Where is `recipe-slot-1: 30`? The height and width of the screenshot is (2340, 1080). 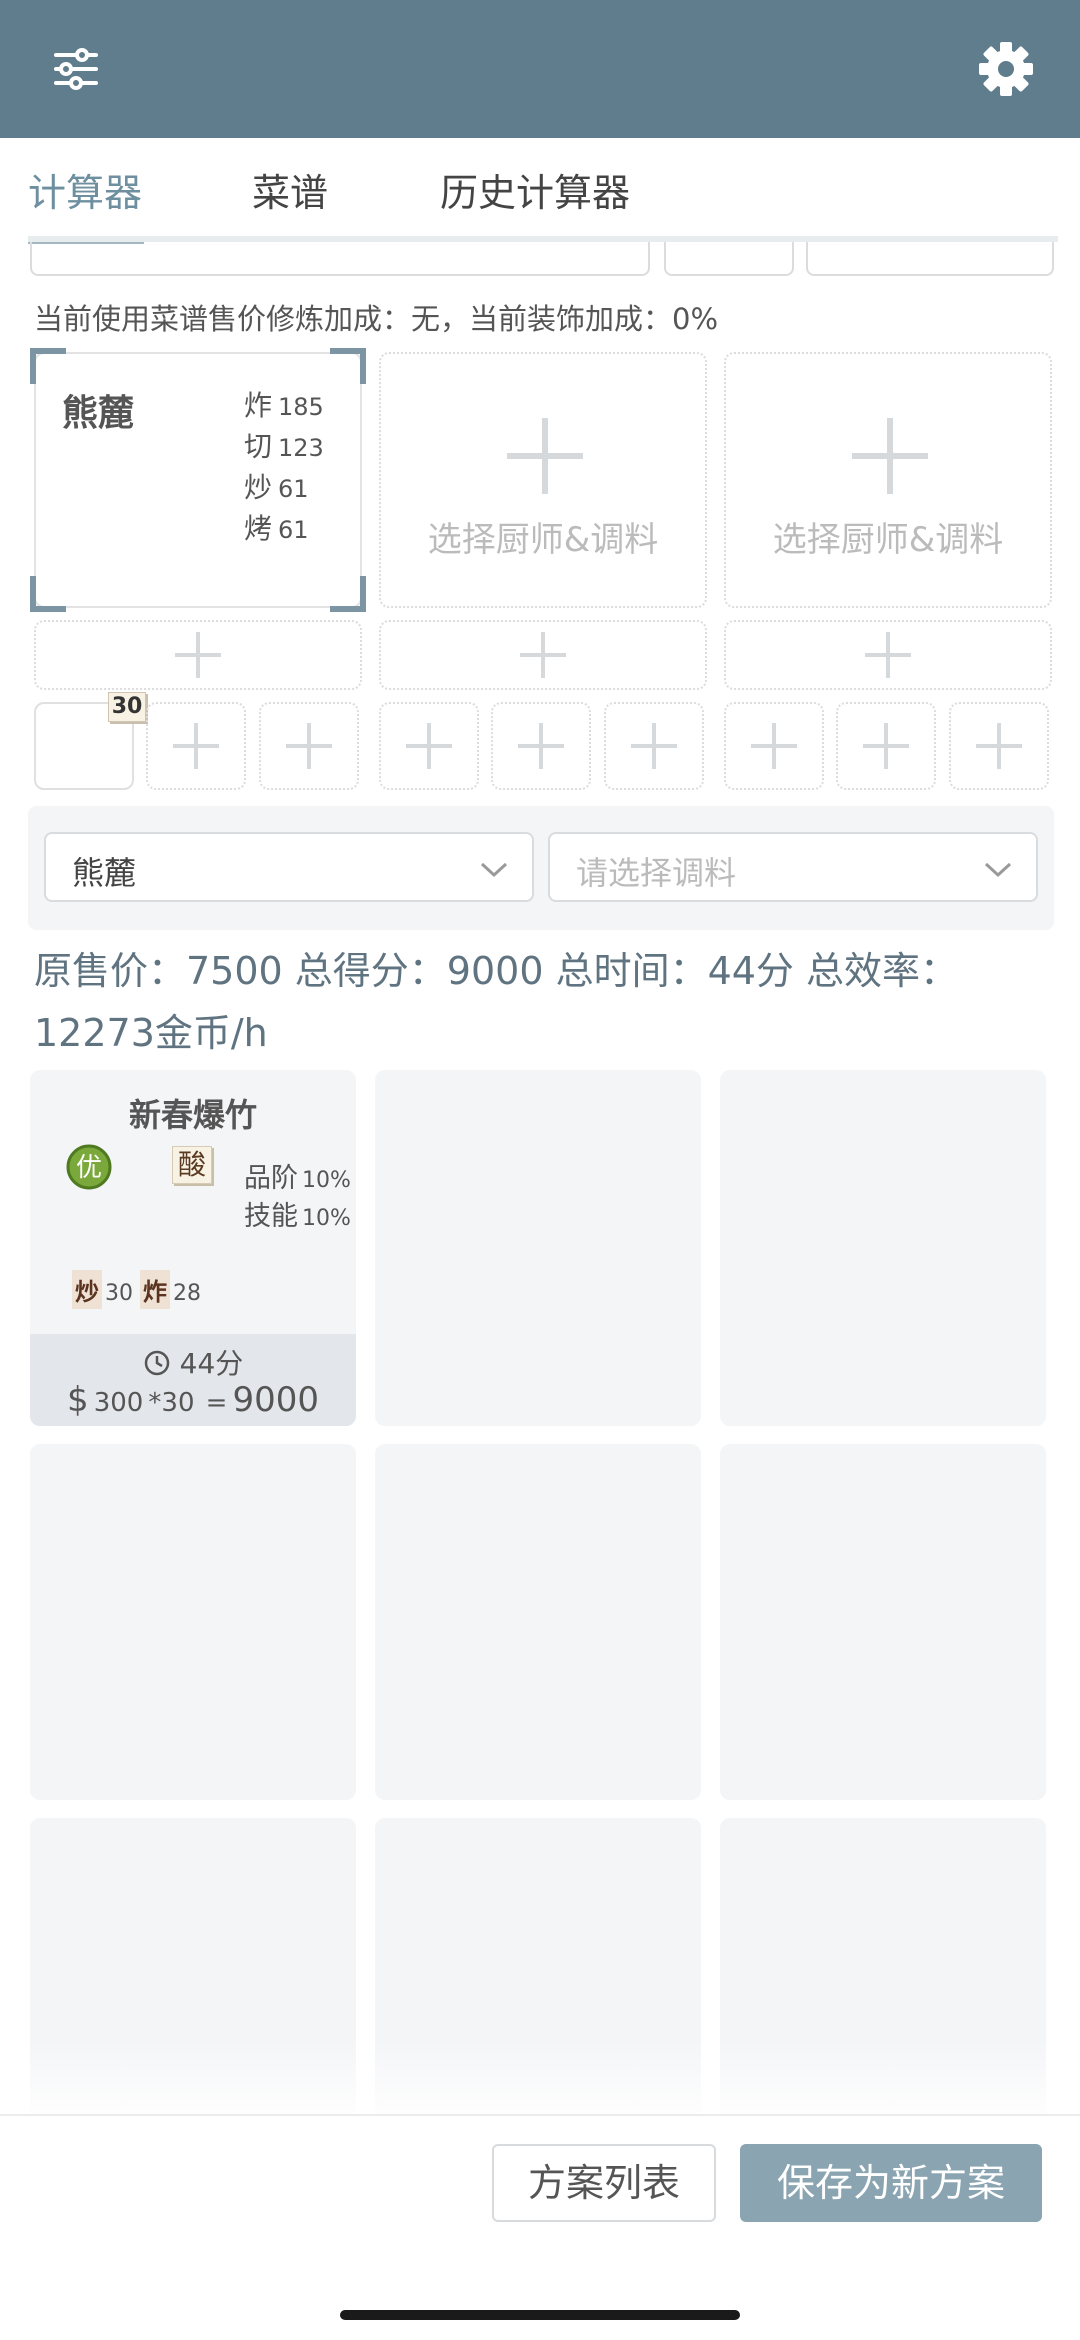 recipe-slot-1: 30 is located at coordinates (90, 741).